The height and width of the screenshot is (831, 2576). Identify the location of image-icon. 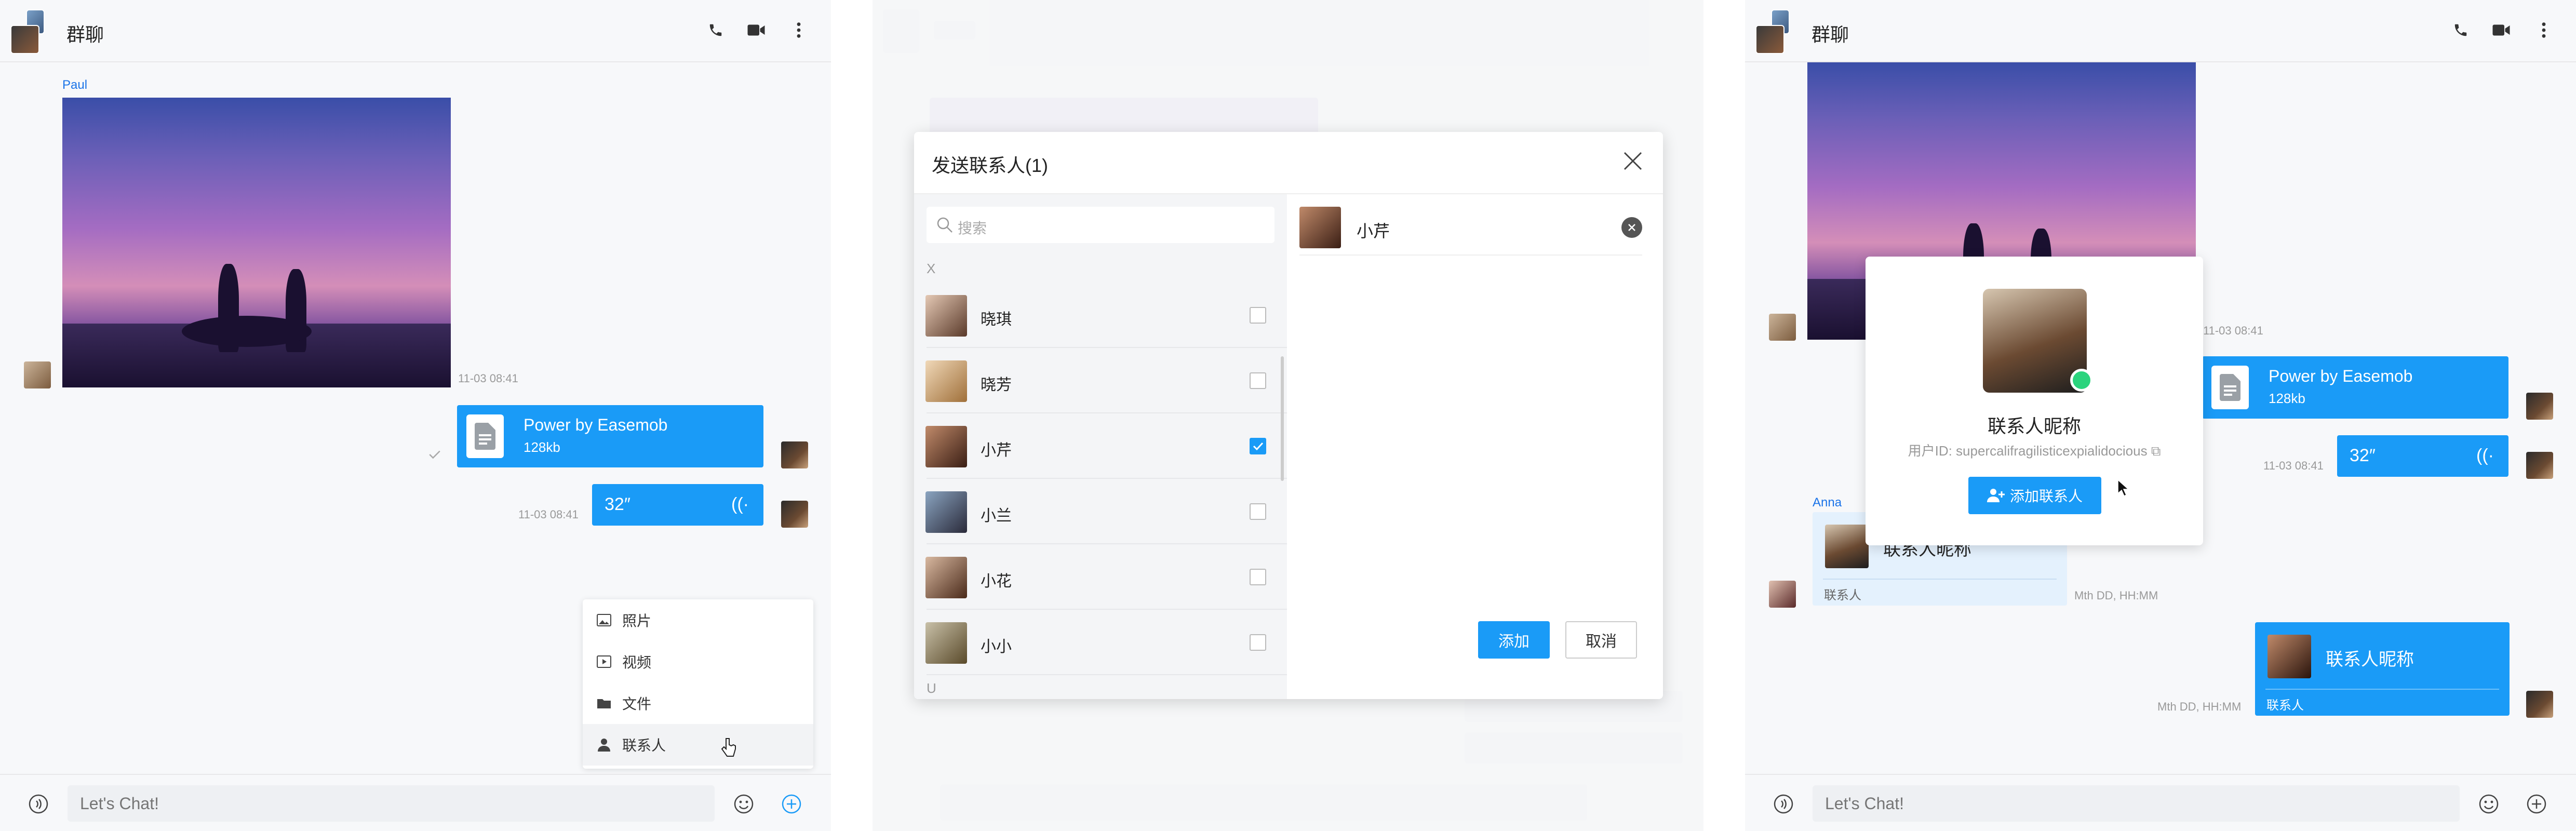
(604, 620).